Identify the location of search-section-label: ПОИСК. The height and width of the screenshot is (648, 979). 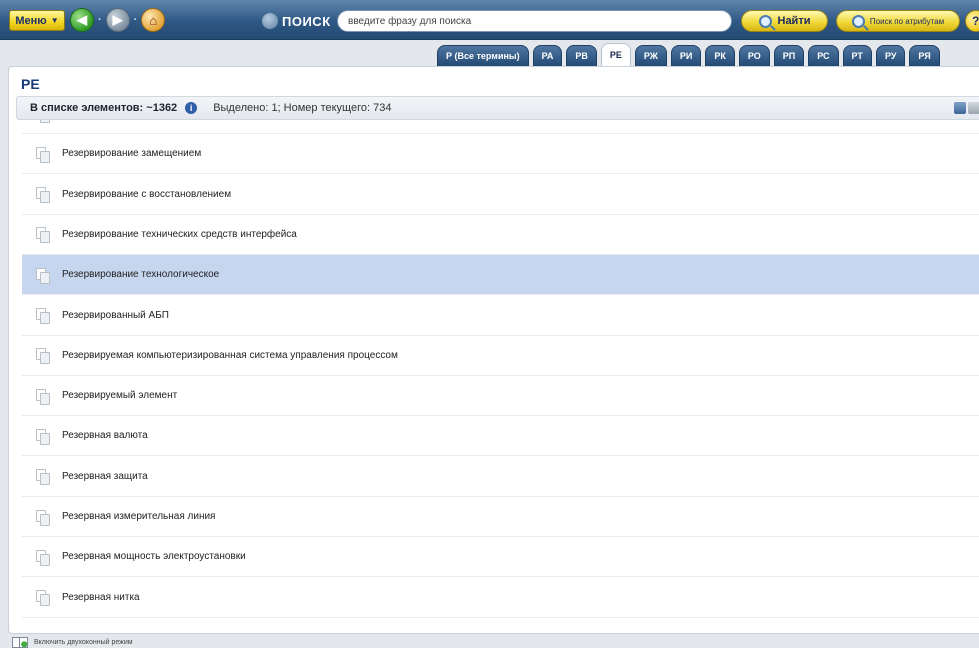
(296, 21).